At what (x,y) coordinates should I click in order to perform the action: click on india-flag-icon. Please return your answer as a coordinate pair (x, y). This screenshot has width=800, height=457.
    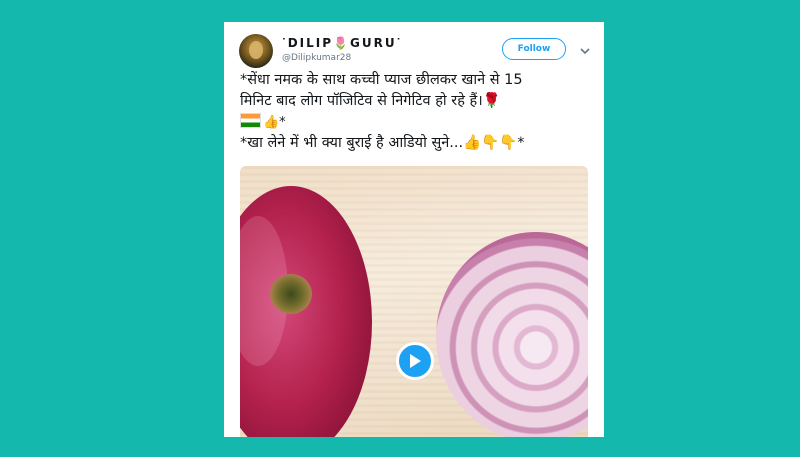
    Looking at the image, I should click on (250, 120).